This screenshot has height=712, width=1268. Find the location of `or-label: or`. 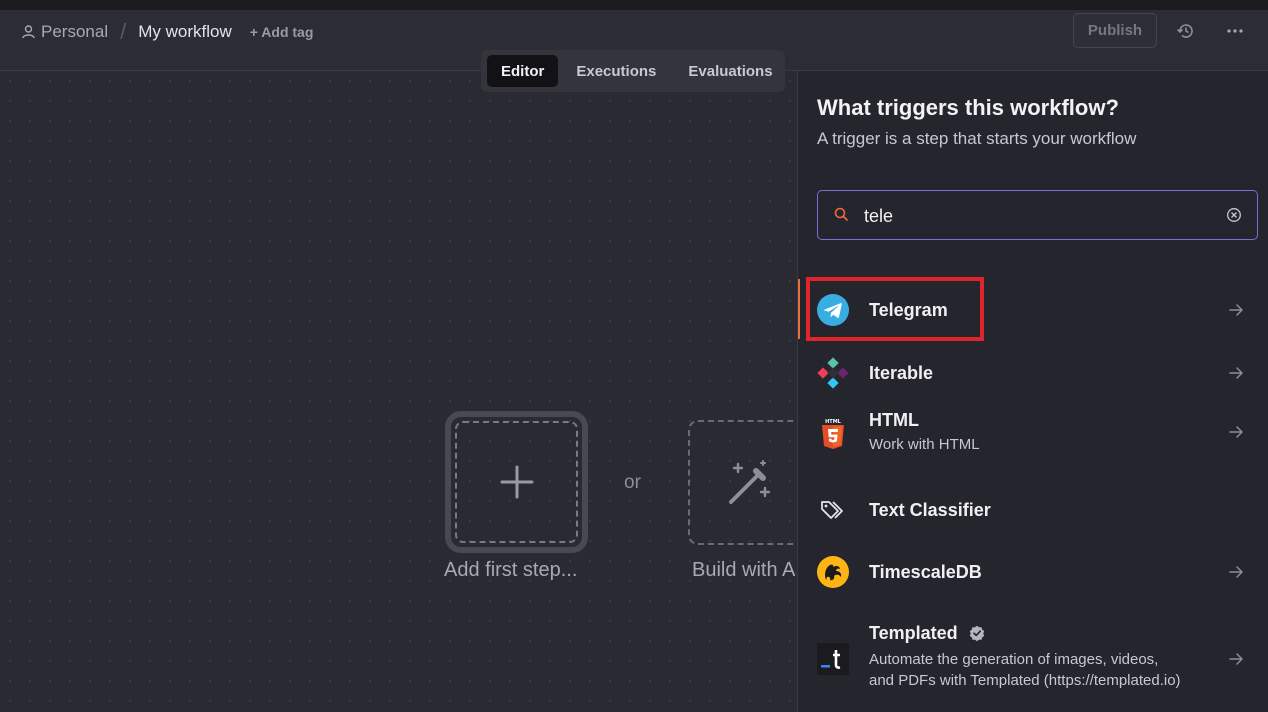

or-label: or is located at coordinates (632, 482).